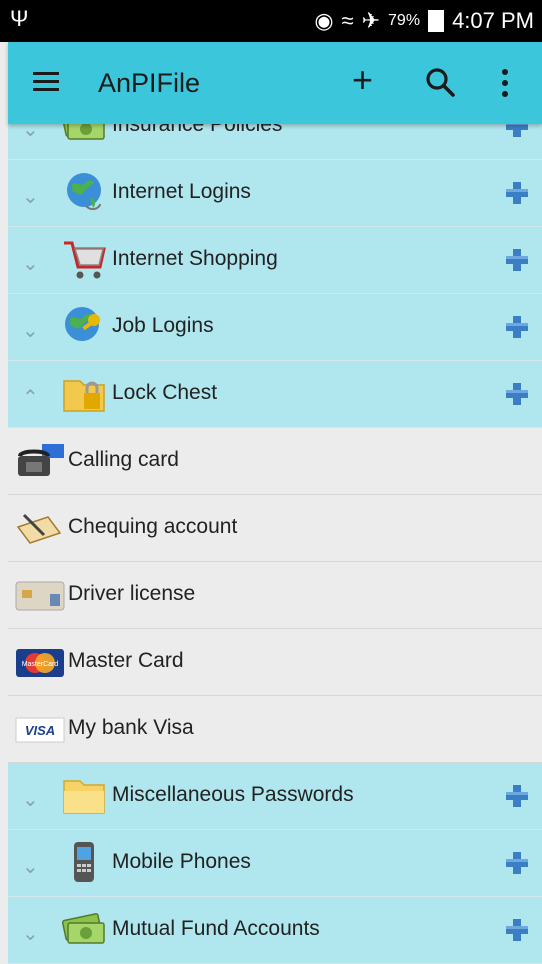  Describe the element at coordinates (436, 21) in the screenshot. I see `battery-charging-icon` at that location.